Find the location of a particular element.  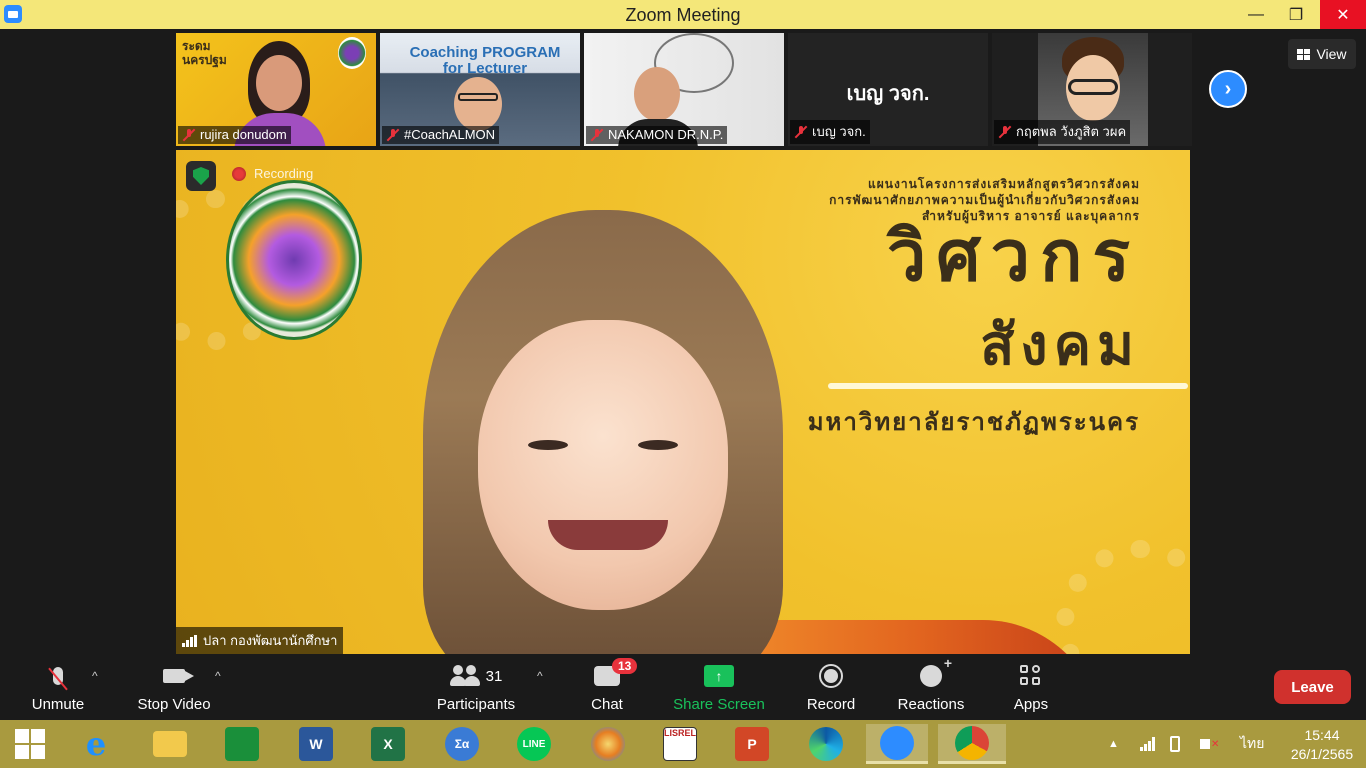

participant-name: rujira donudom is located at coordinates (243, 134).